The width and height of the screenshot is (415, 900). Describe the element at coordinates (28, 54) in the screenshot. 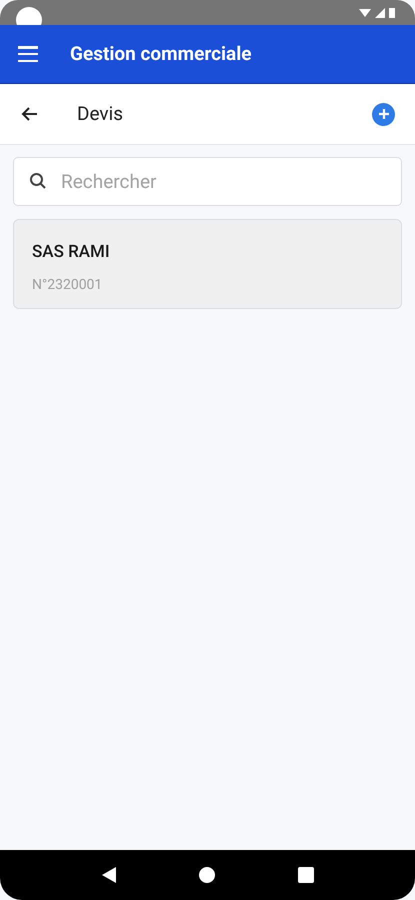

I see `menu-icon` at that location.